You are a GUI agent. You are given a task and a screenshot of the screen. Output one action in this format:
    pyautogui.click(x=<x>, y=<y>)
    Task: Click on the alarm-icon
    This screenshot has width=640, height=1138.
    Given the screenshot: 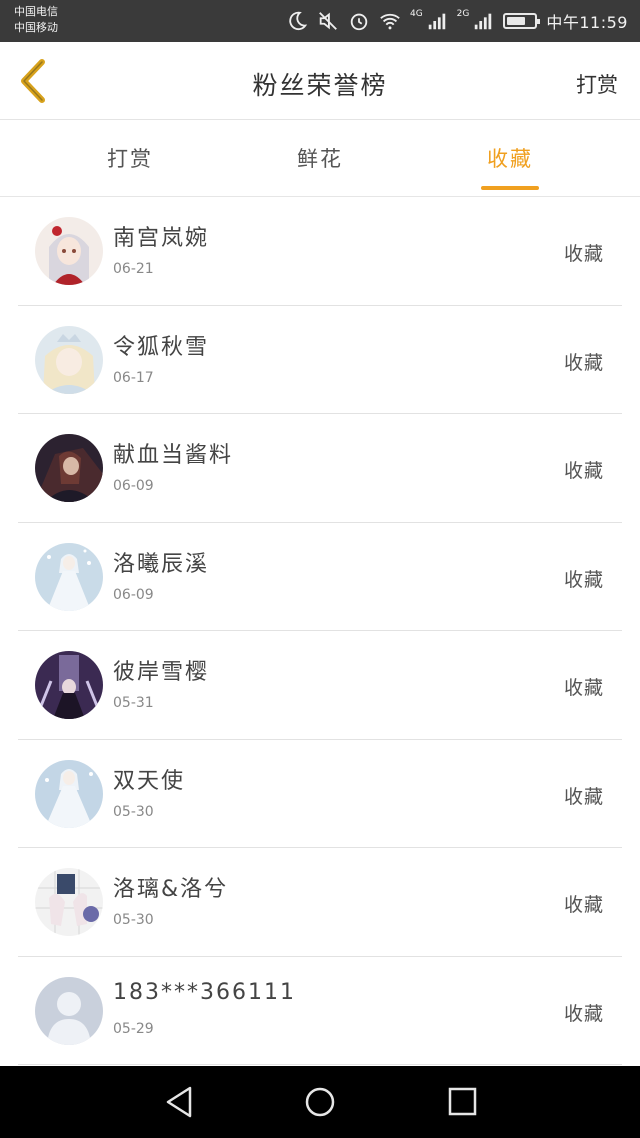 What is the action you would take?
    pyautogui.click(x=359, y=22)
    